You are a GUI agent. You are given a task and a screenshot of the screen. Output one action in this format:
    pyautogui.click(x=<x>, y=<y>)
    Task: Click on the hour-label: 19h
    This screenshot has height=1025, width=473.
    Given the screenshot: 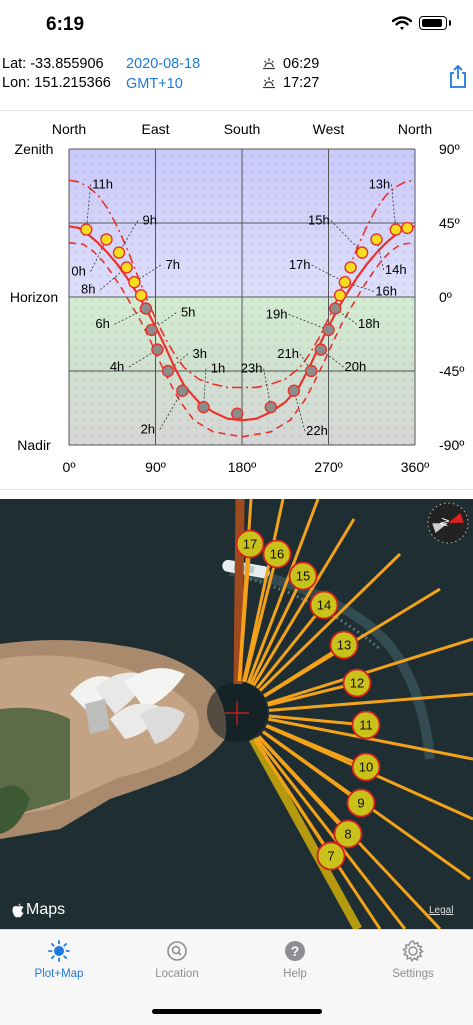 What is the action you would take?
    pyautogui.click(x=277, y=313)
    